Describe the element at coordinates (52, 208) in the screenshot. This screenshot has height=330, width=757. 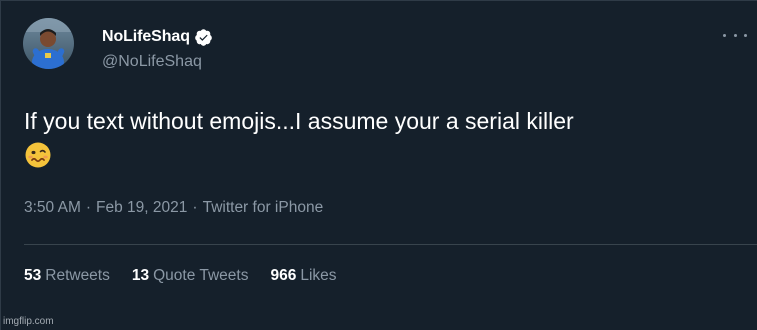
I see `tweet-time: 3:50 AM` at that location.